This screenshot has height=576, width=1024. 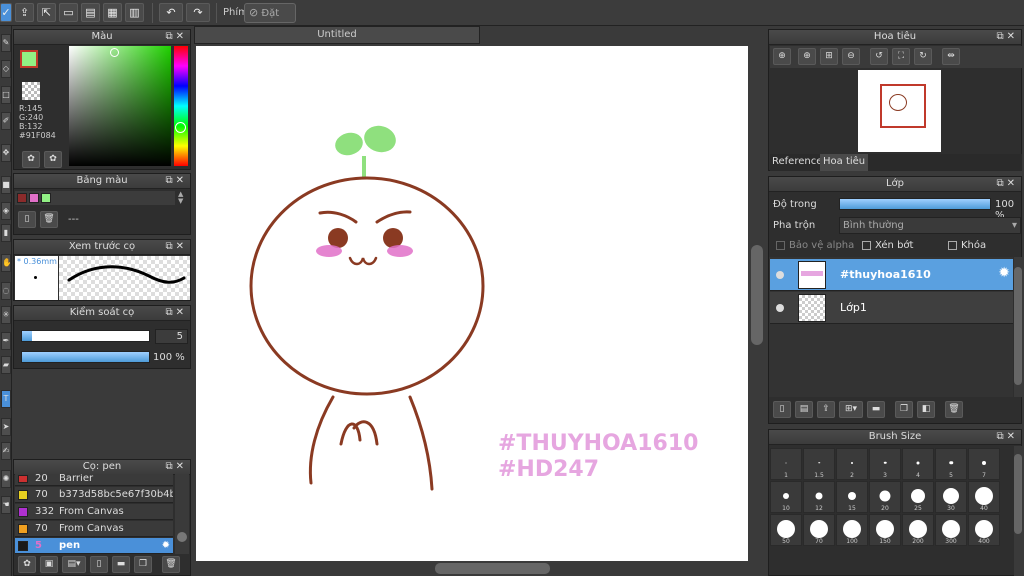 What do you see at coordinates (120, 106) in the screenshot?
I see `saturation-value-picker` at bounding box center [120, 106].